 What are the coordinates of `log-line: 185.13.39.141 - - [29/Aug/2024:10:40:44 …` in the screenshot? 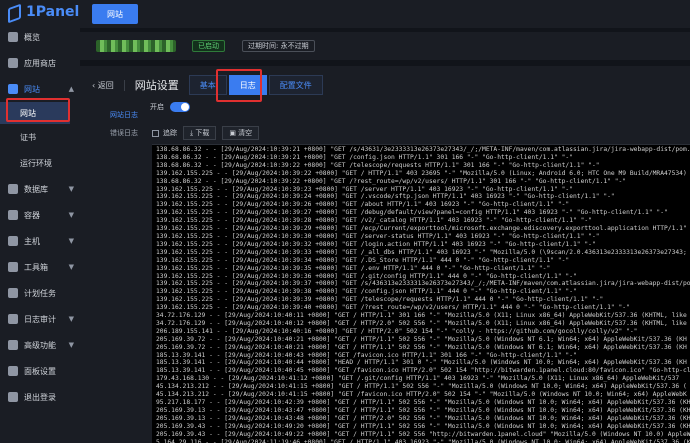 It's located at (421, 363).